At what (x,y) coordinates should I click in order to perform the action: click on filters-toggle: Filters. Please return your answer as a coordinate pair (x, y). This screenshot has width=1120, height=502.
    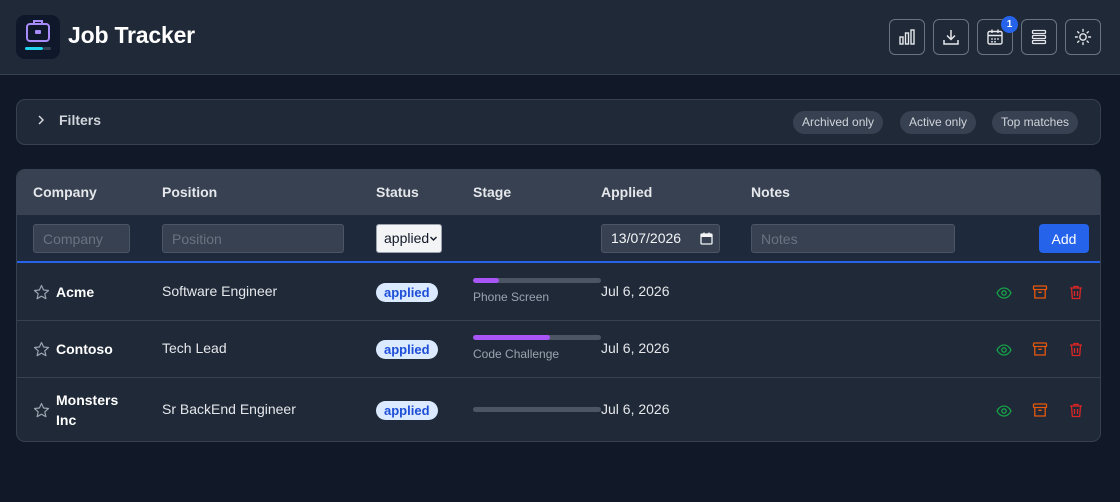
    Looking at the image, I should click on (68, 120).